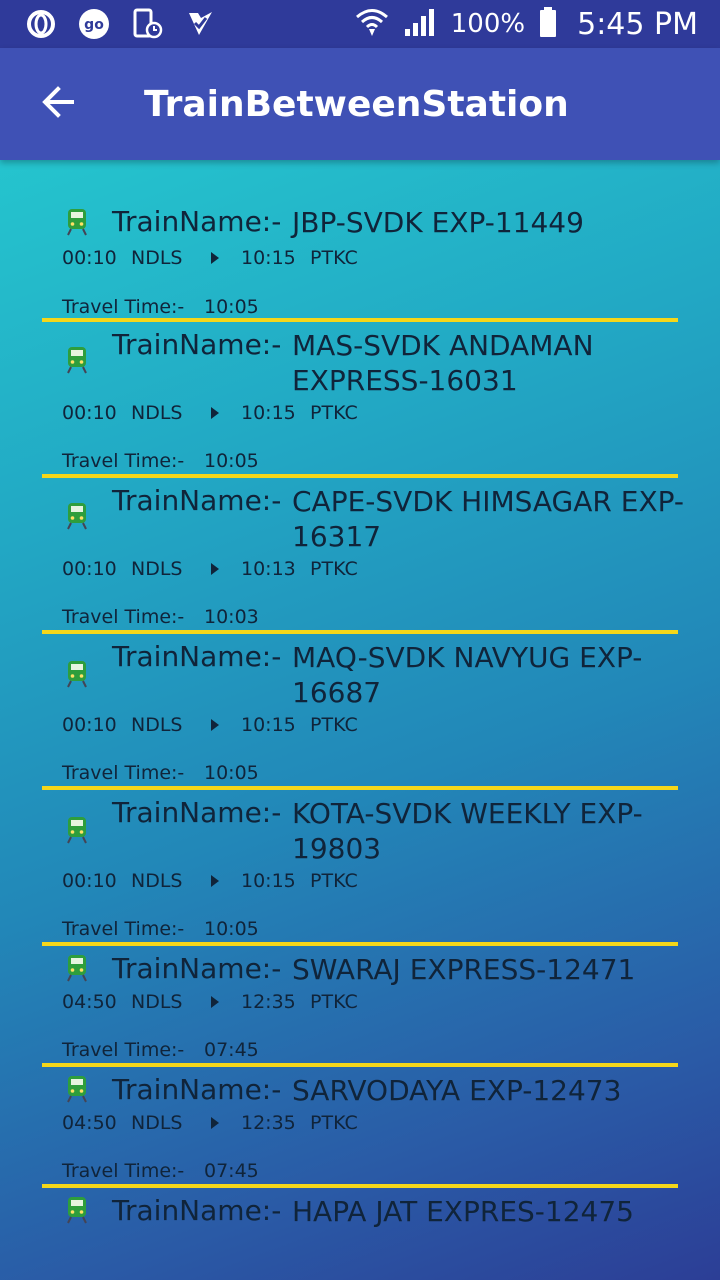 The height and width of the screenshot is (1280, 720). Describe the element at coordinates (463, 1211) in the screenshot. I see `train-name: HAPA JAT EXPRES-12475` at that location.